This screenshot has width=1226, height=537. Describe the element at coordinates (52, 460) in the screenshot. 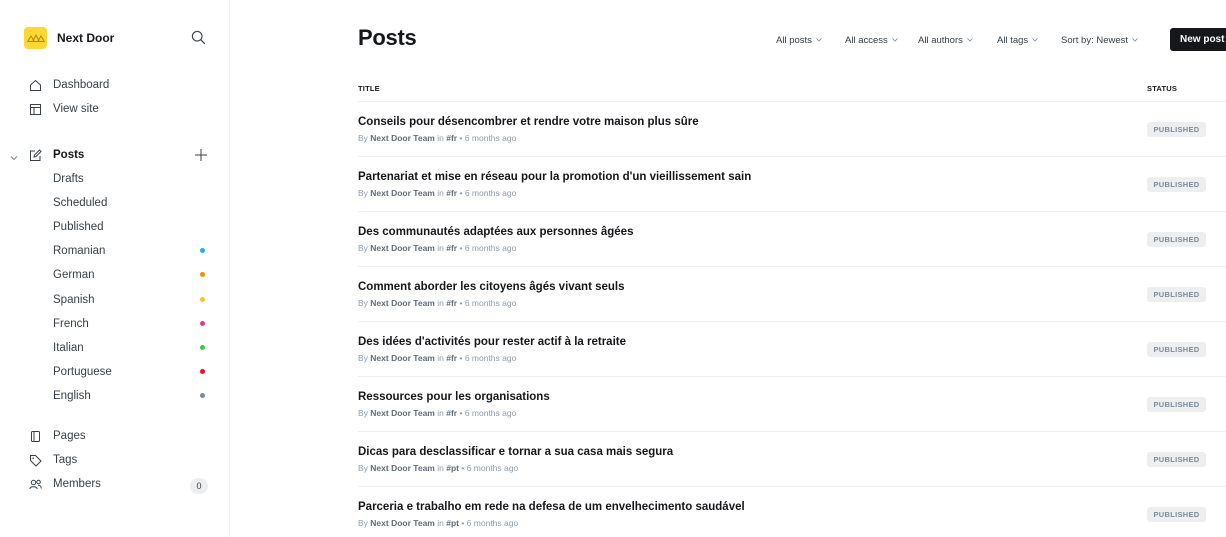

I see `nav-tags: Tags` at that location.